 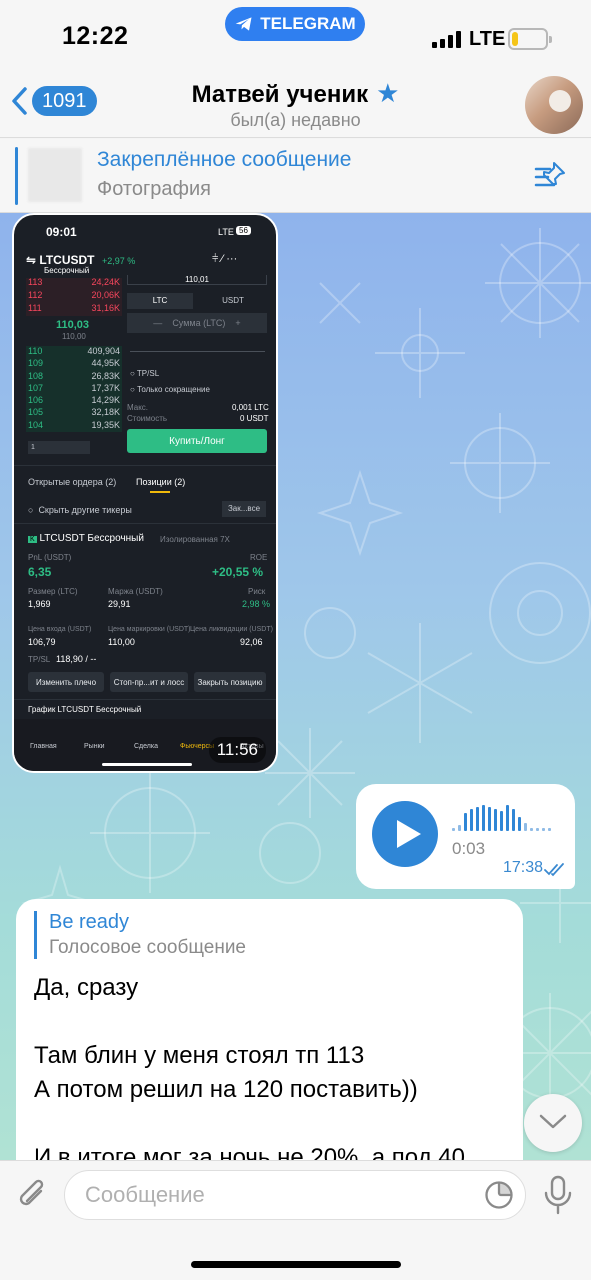 I want to click on tpsl-value: 118,90 / --, so click(x=76, y=659).